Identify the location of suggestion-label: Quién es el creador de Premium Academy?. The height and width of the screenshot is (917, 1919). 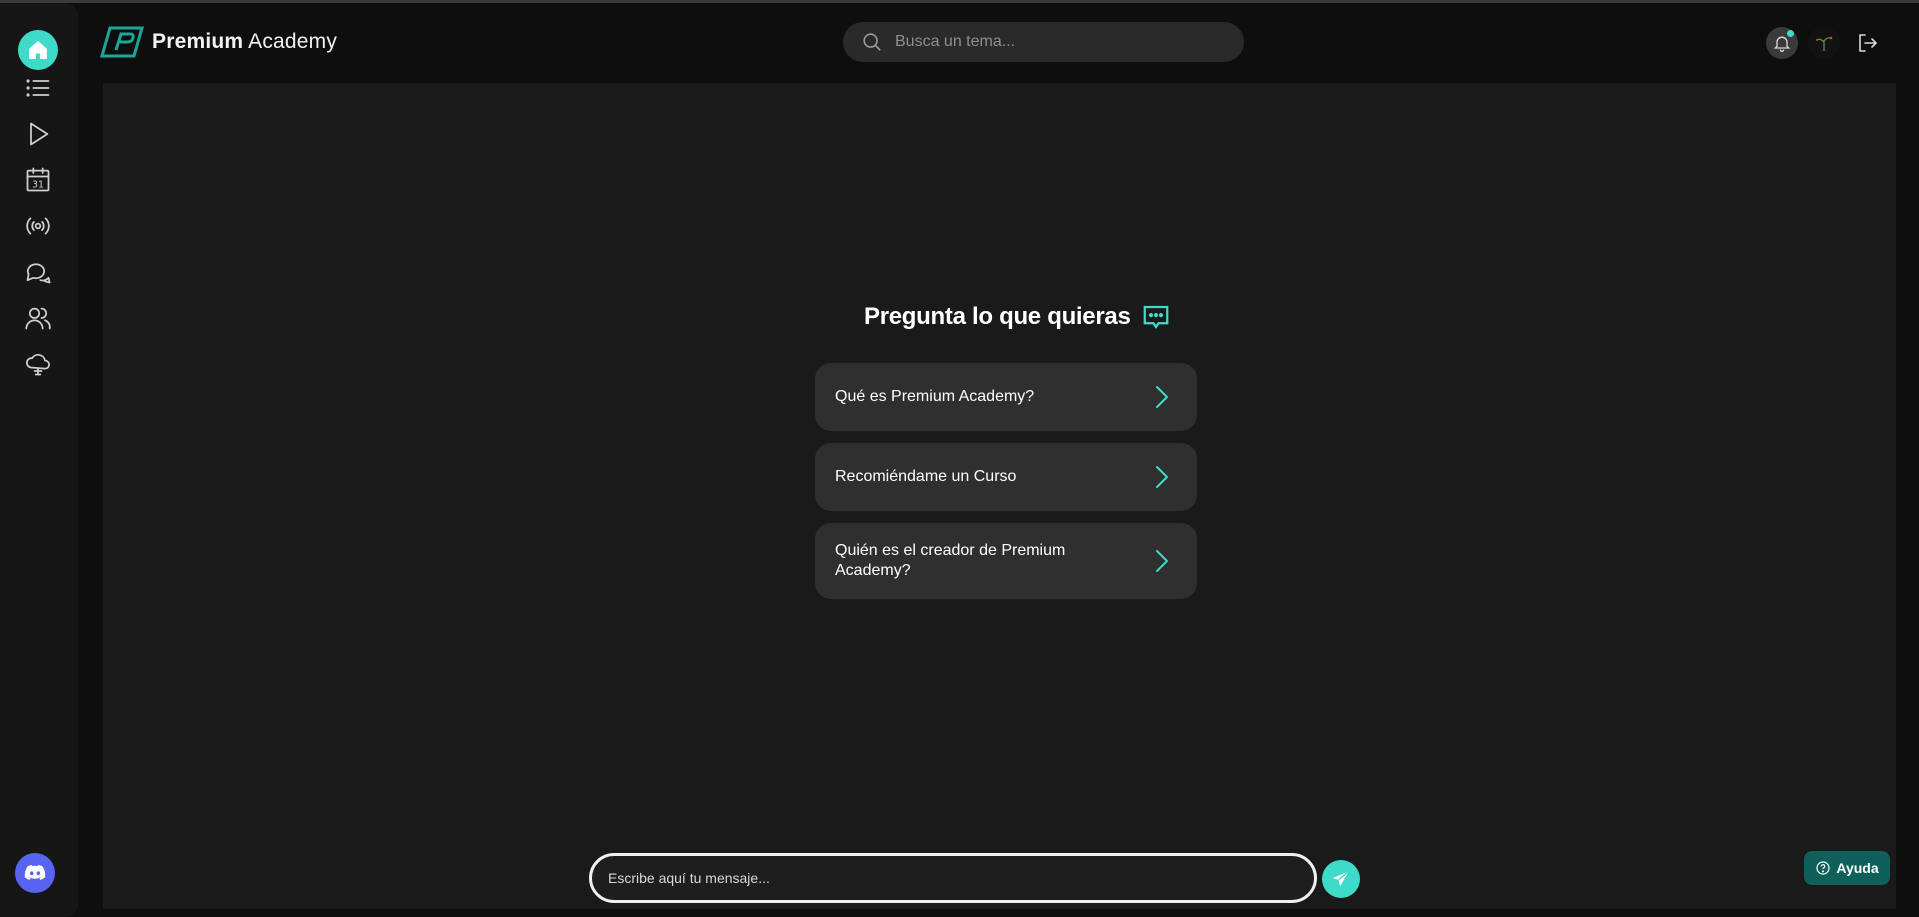
(950, 560).